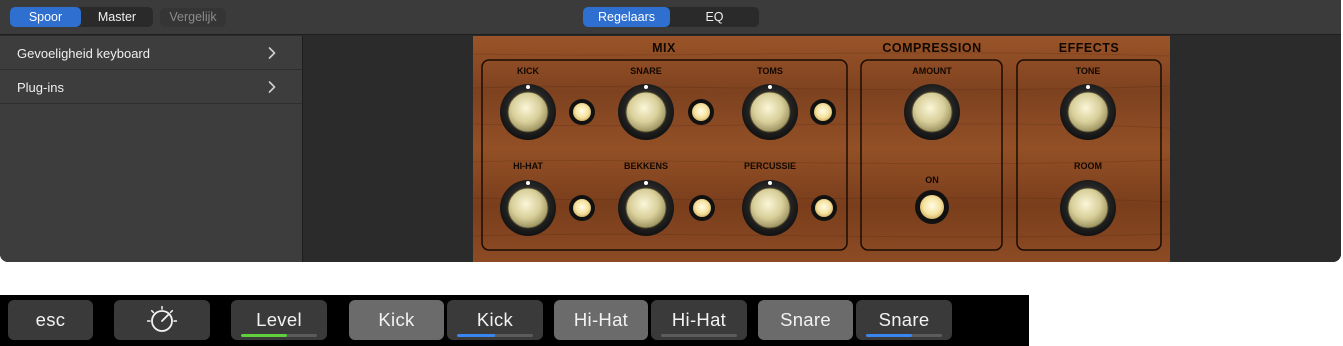  I want to click on toms-knob, so click(770, 112).